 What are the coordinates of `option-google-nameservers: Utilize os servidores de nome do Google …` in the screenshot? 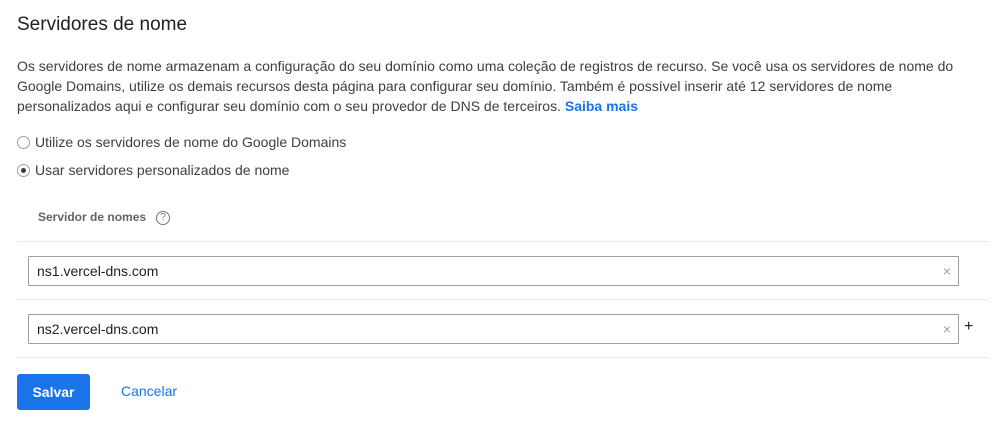 It's located at (181, 142).